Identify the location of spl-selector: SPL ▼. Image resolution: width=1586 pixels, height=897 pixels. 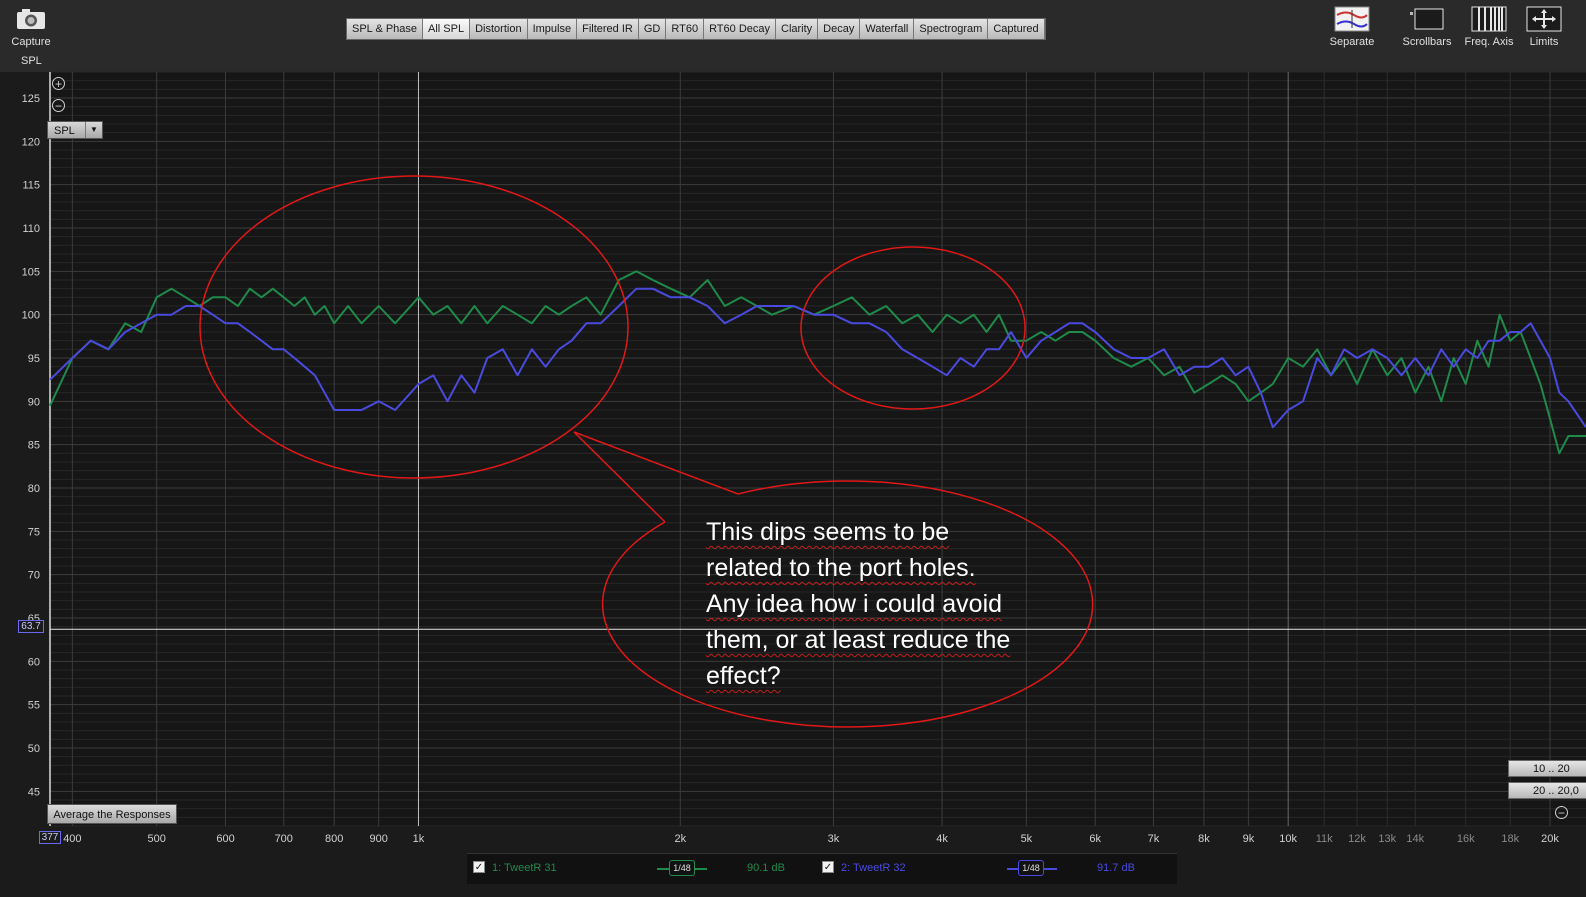
(75, 130).